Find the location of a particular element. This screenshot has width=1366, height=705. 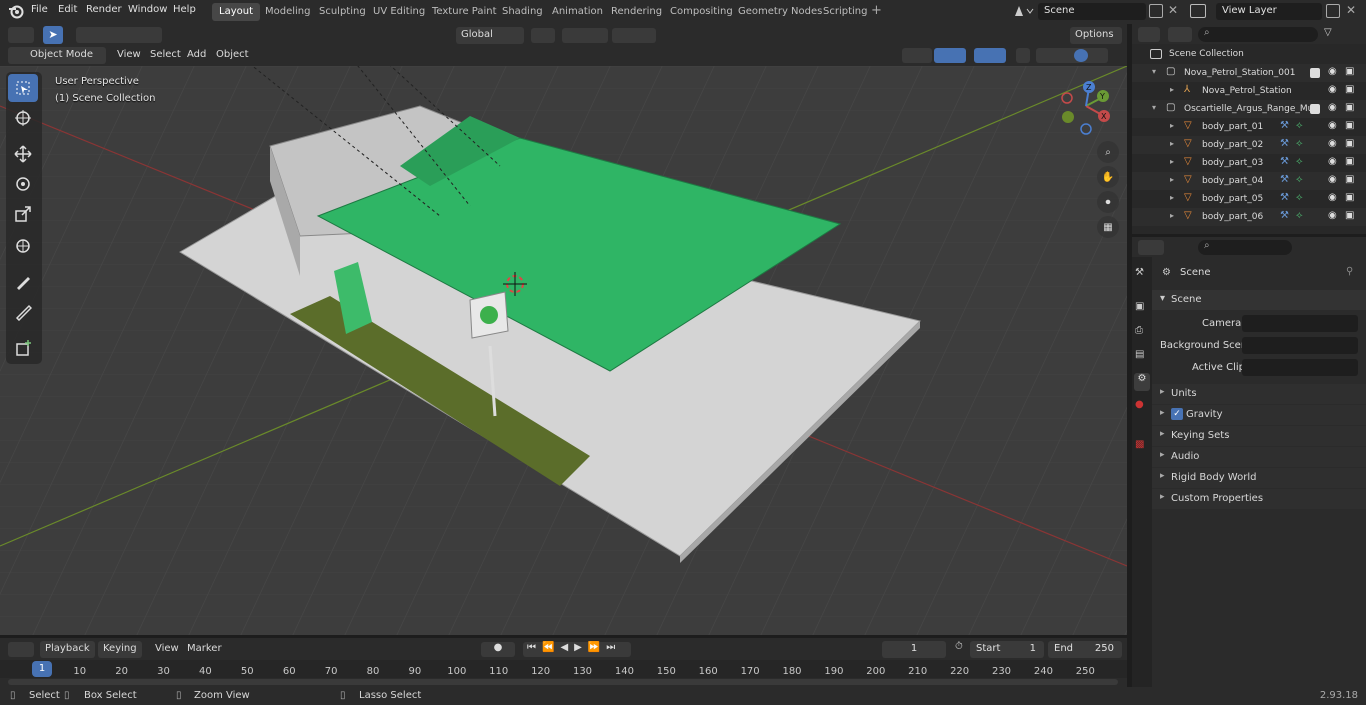

outliner-row: ▸ ▽ body_part_04 ⚒ ⟡ ◉ ▣ is located at coordinates (1249, 181).